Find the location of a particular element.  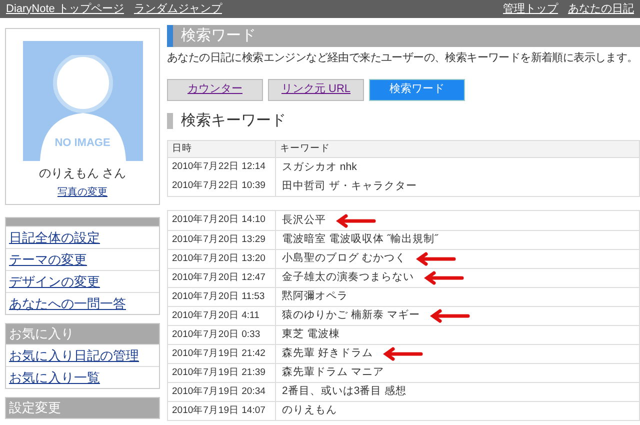

title-marker is located at coordinates (170, 120).